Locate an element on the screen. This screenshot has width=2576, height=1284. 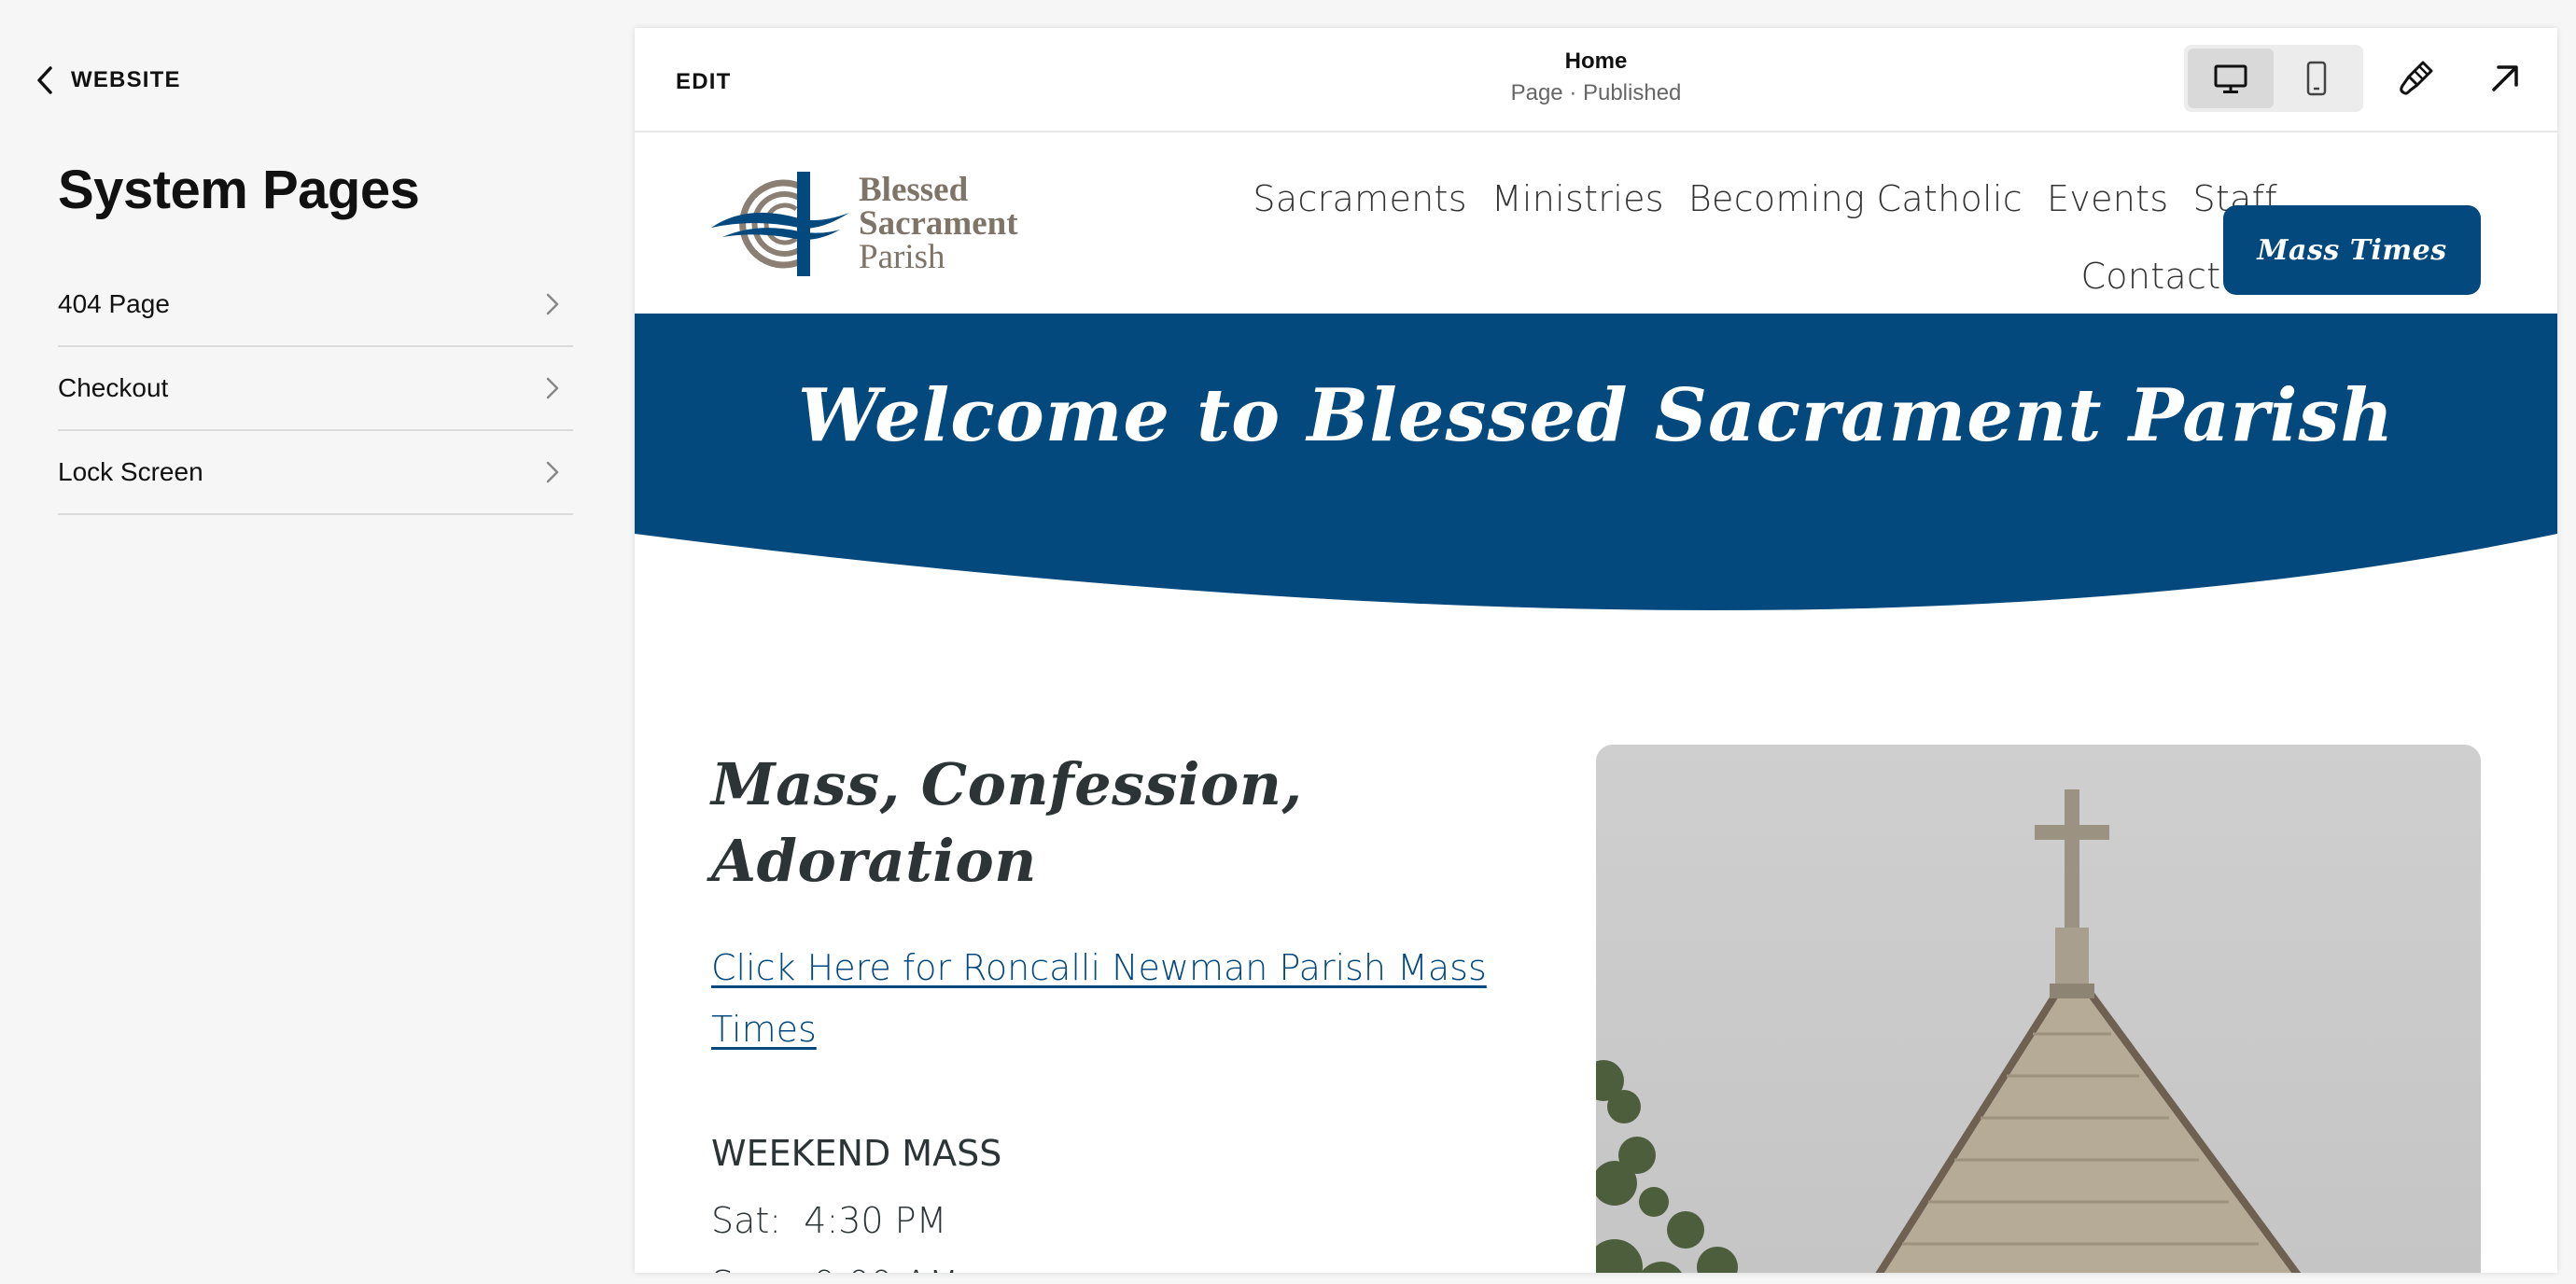
section-heading-line-2: Adoration is located at coordinates (874, 861).